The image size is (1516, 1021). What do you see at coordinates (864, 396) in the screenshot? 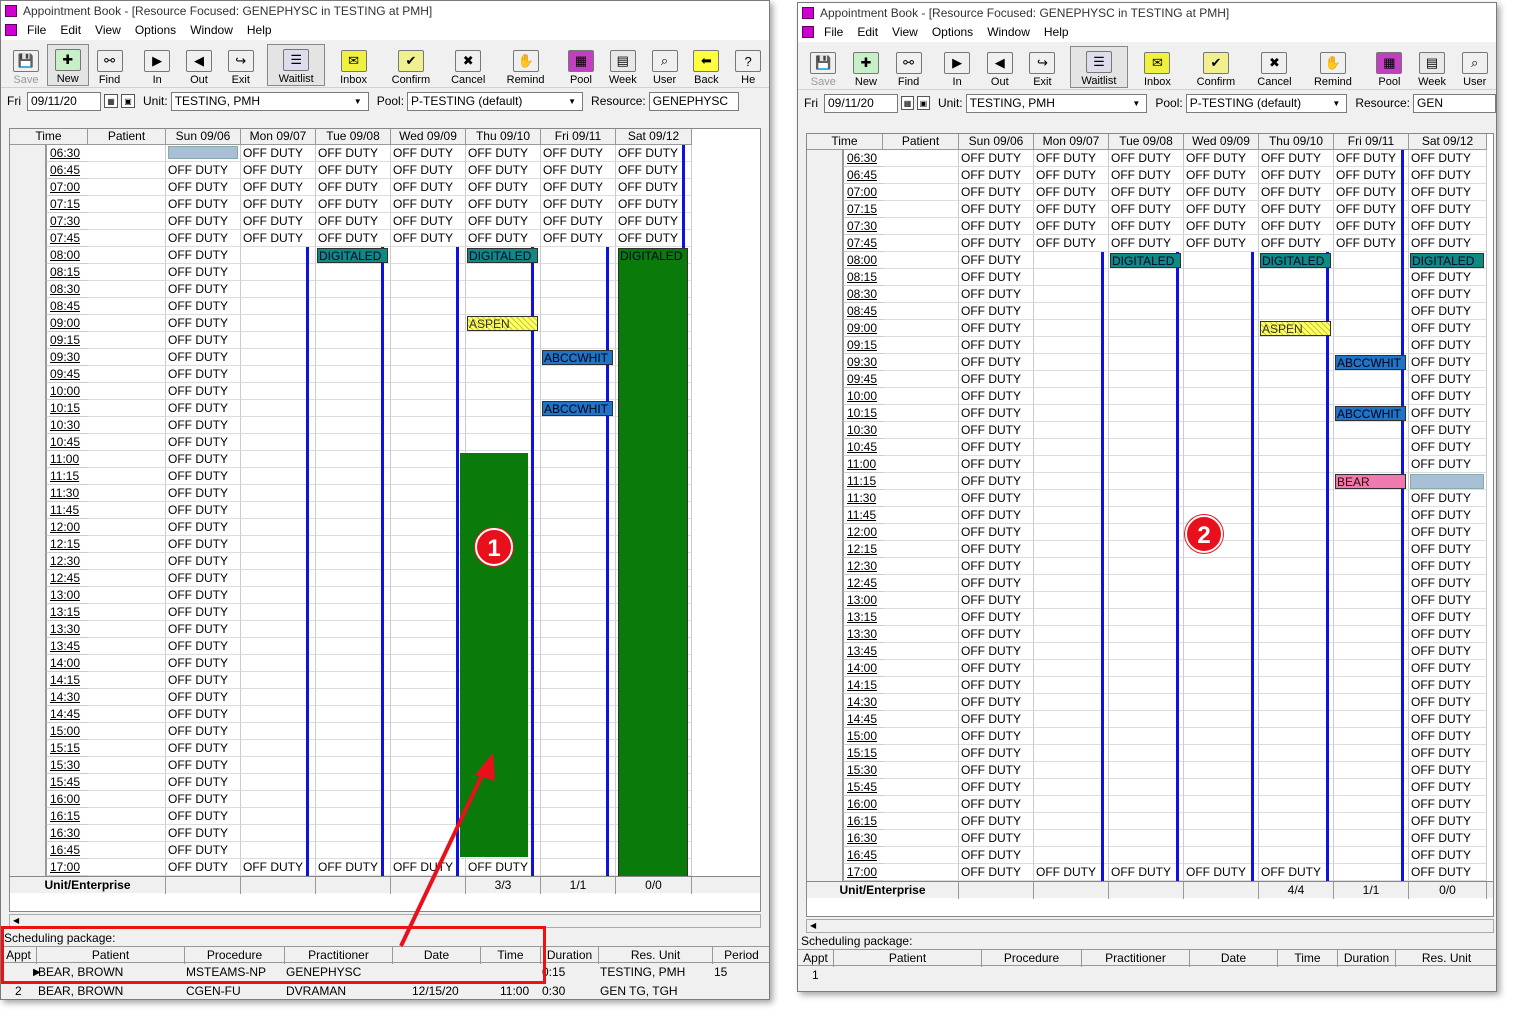
I see `time-slot: 10:00` at bounding box center [864, 396].